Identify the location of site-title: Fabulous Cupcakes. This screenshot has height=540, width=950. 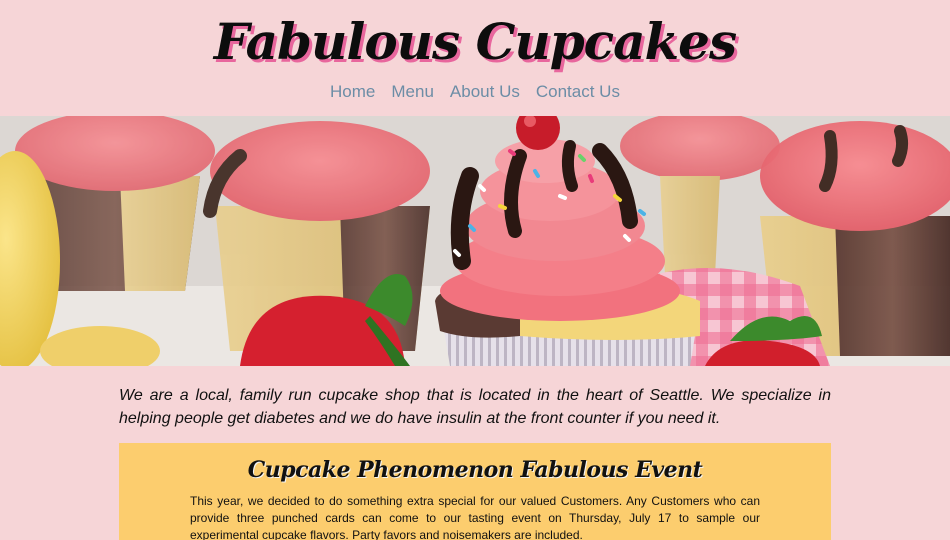
(475, 41).